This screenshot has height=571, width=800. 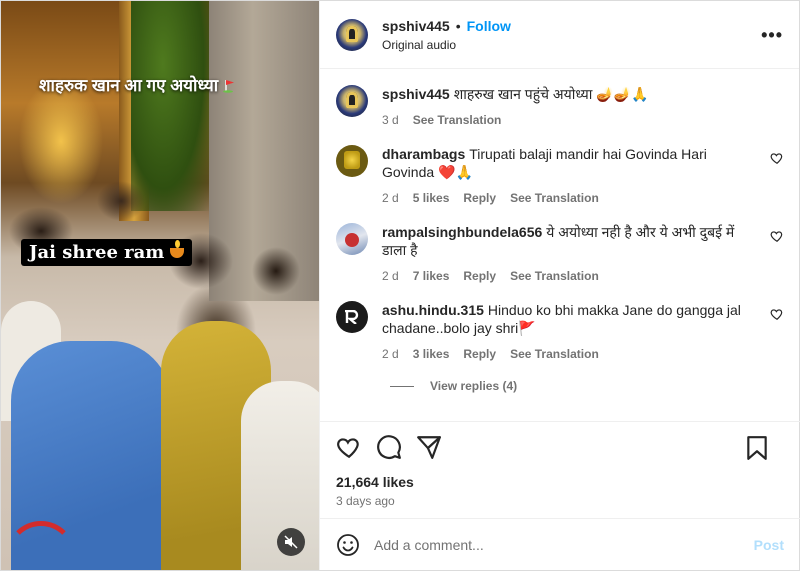 I want to click on action-bar, so click(x=560, y=446).